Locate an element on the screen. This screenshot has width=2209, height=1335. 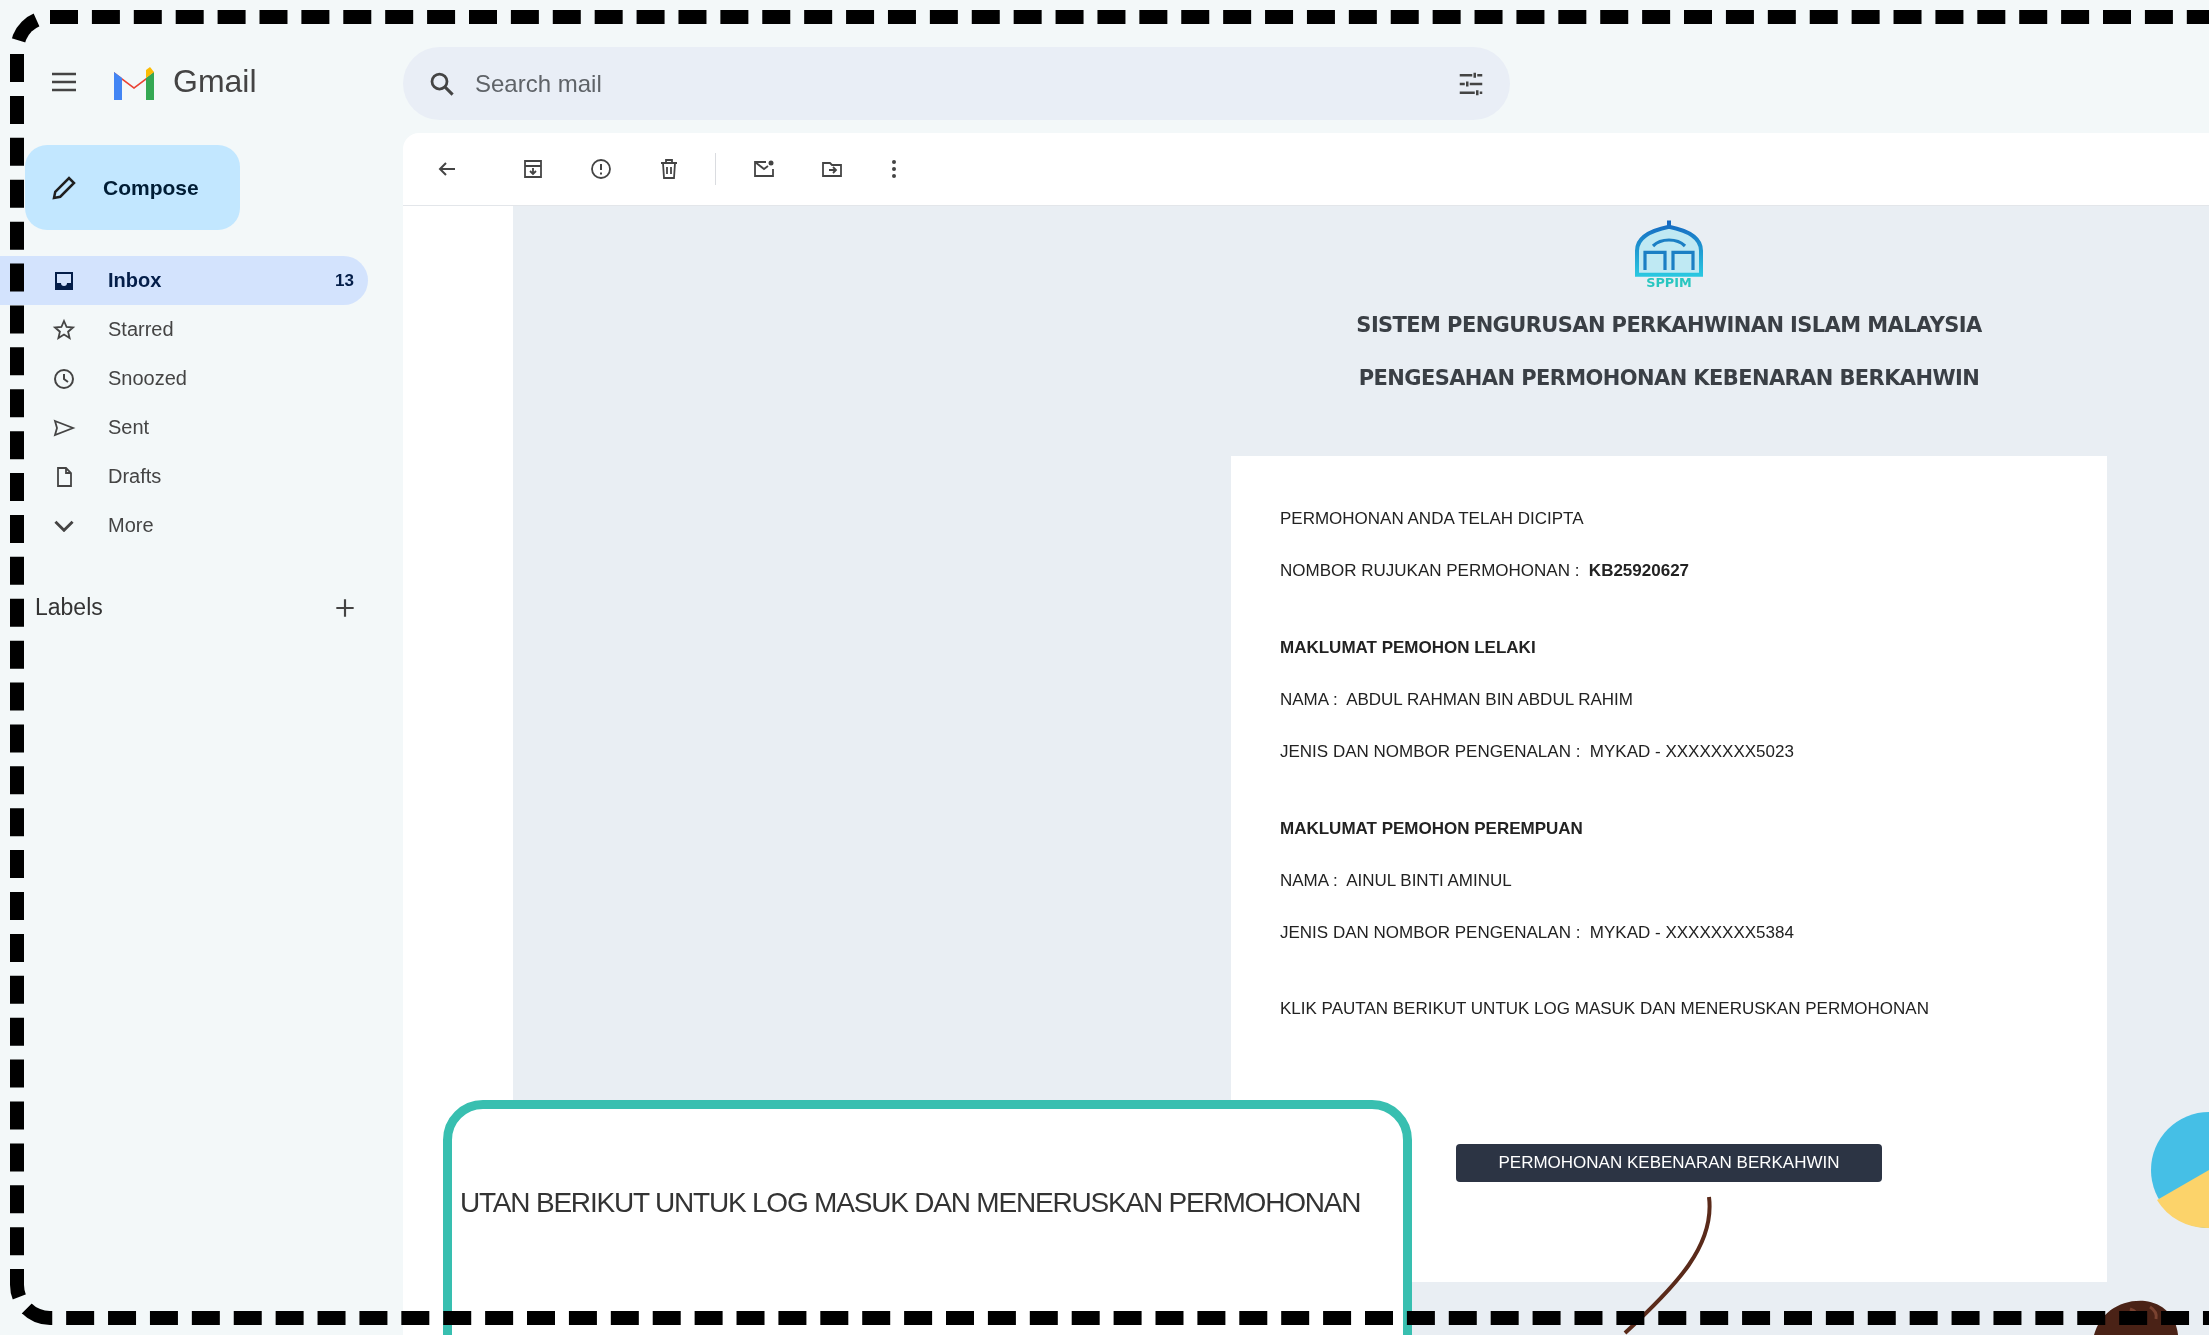
message-text: NAMA : ABDUL RAHMAN BIN ABDUL RAHIM is located at coordinates (1456, 700).